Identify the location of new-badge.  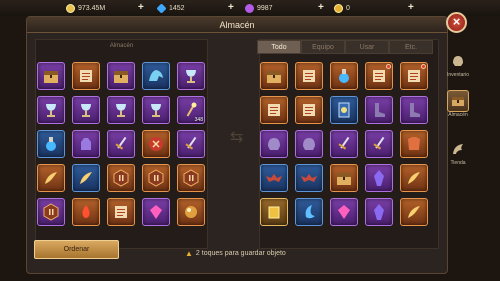
(388, 66).